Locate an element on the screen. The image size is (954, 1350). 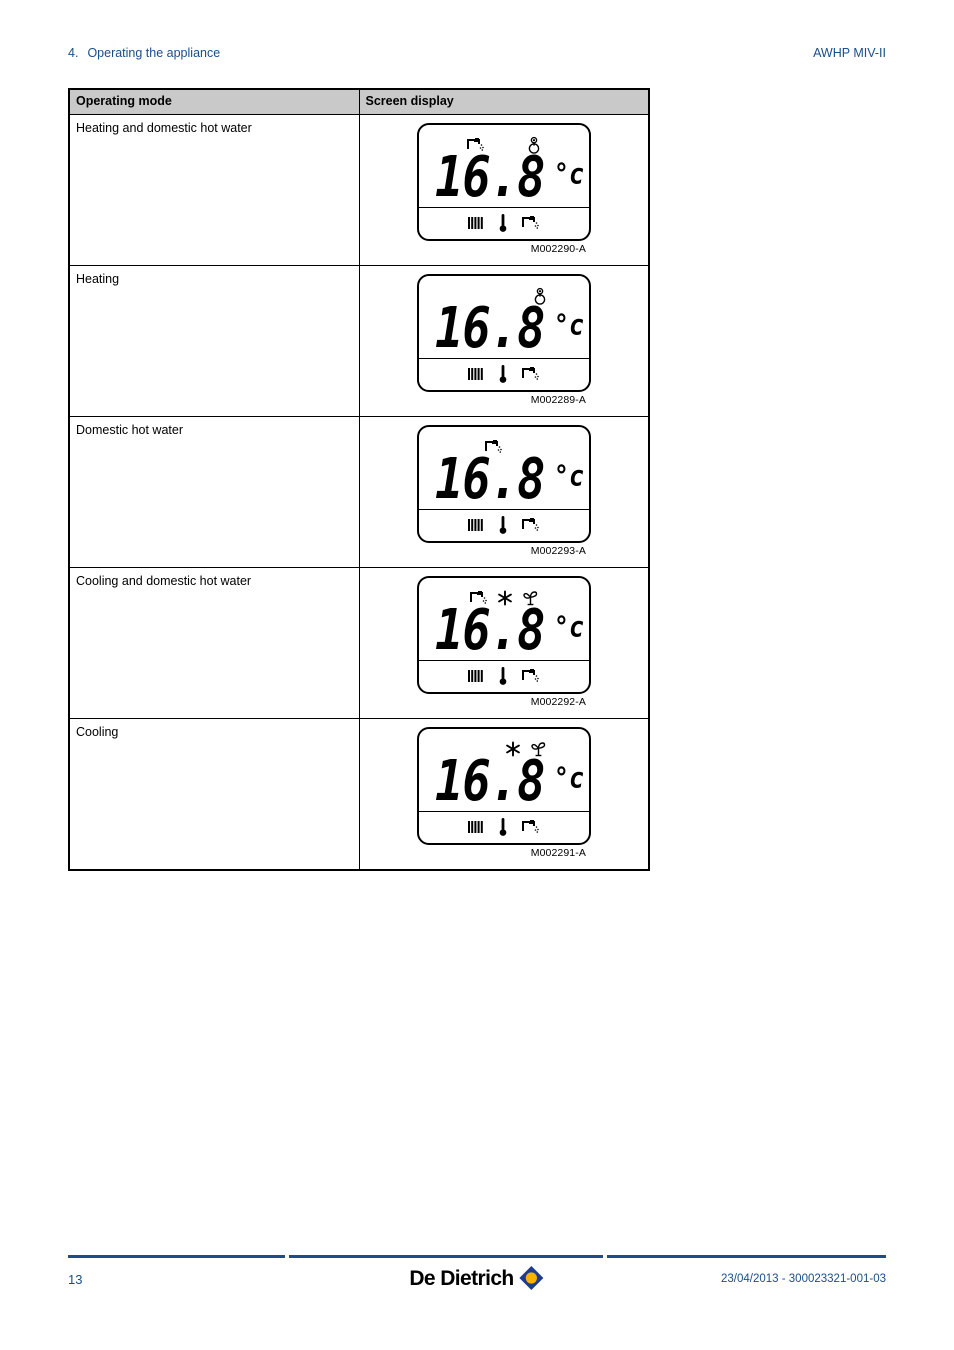
table-row: Cooling 16.8 °c M002291-A is located at coordinates (359, 794).